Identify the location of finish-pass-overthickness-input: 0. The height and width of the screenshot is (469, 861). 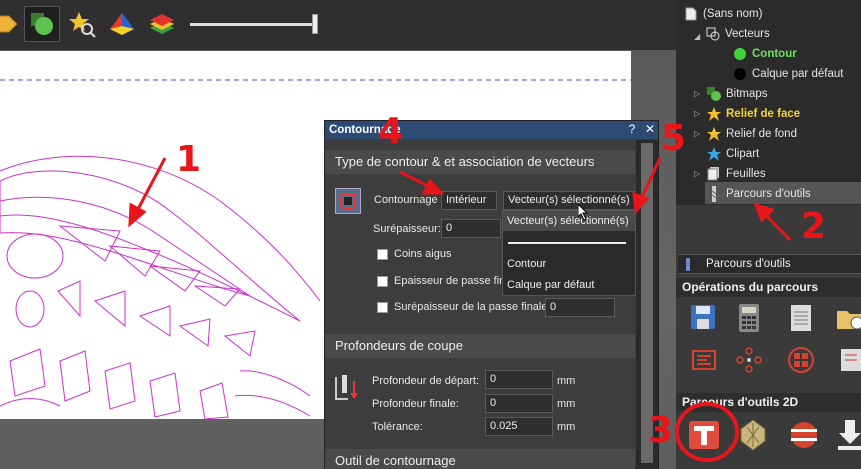
(580, 307).